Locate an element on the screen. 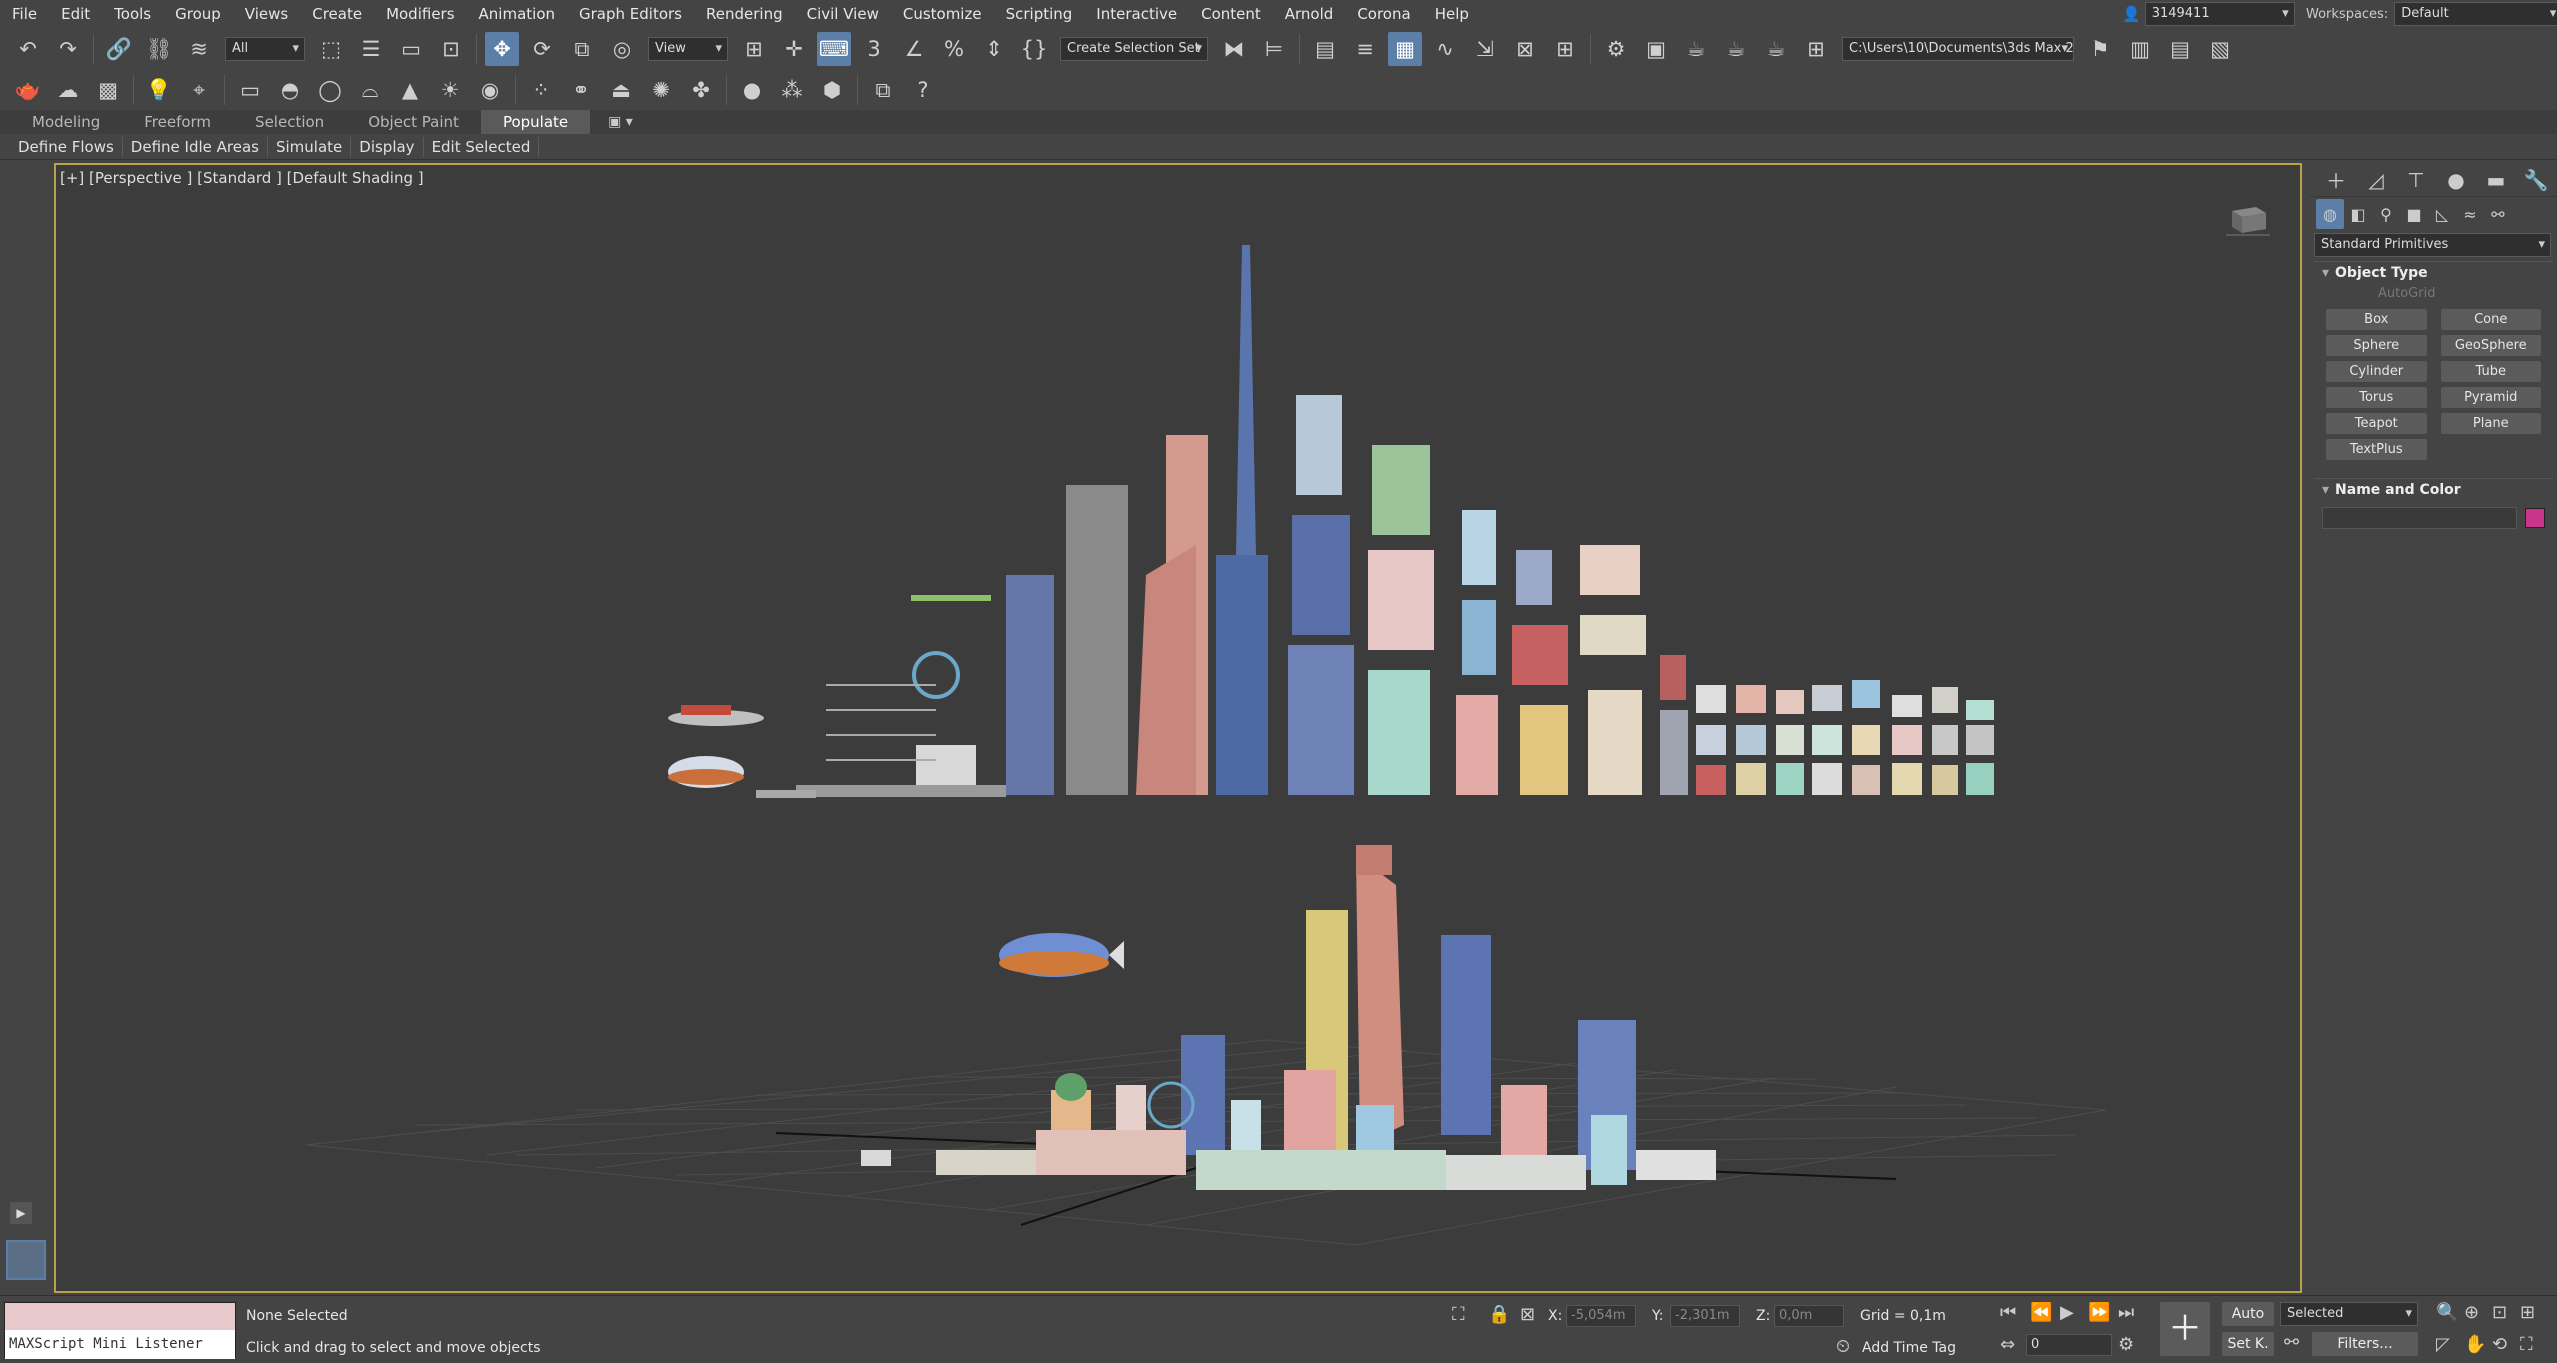 The image size is (2557, 1363). sun-icon: ☀ is located at coordinates (450, 90).